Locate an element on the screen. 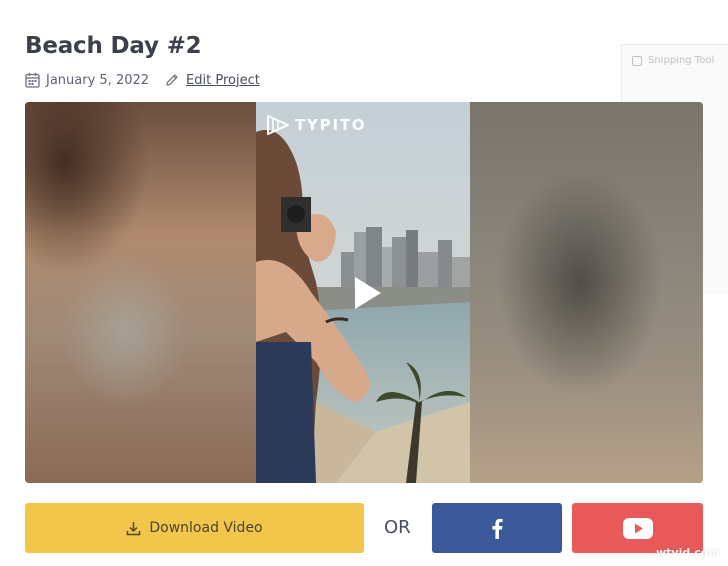 This screenshot has height=566, width=728. snipping-tool-title: Snipping Tool is located at coordinates (681, 60).